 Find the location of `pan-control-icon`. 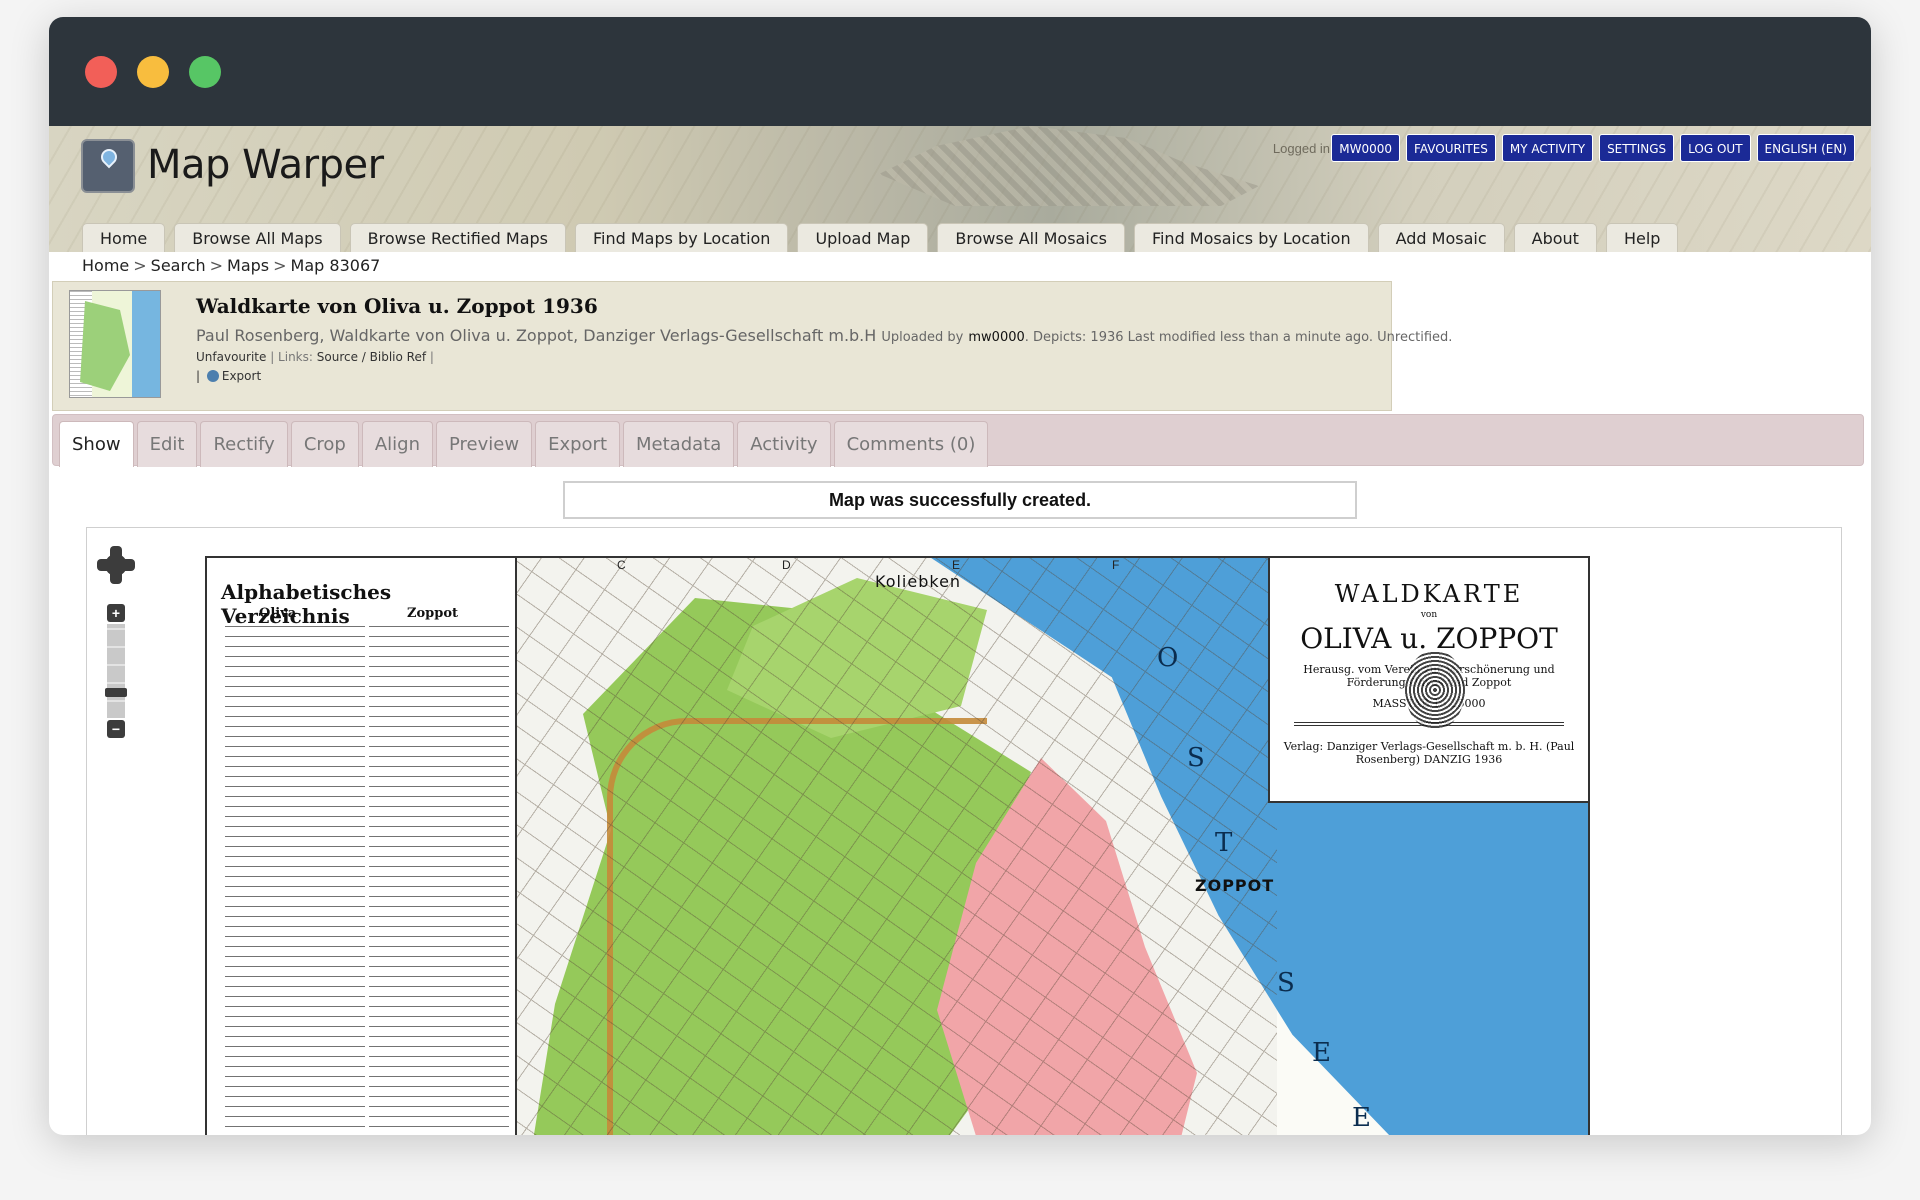

pan-control-icon is located at coordinates (116, 565).